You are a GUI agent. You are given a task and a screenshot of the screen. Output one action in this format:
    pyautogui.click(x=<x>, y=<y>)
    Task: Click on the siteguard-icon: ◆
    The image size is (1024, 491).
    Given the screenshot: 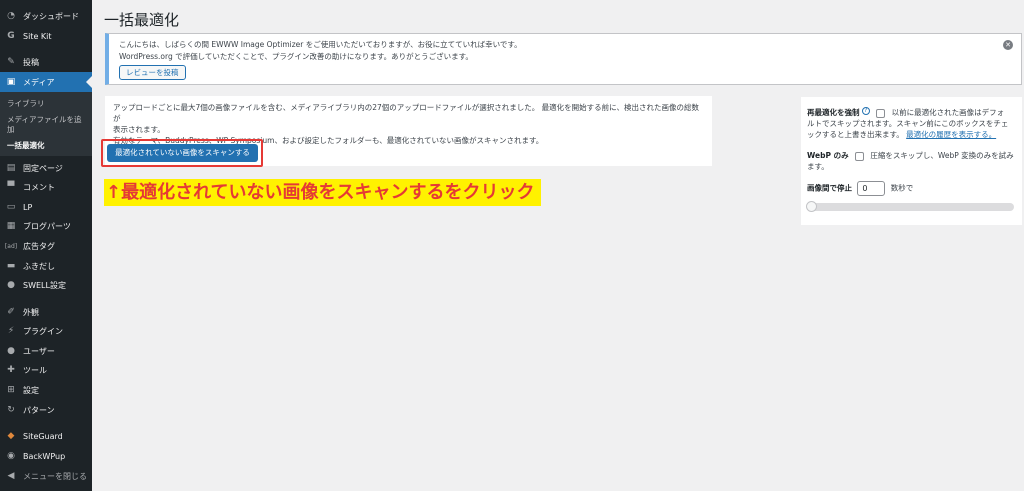 What is the action you would take?
    pyautogui.click(x=11, y=436)
    